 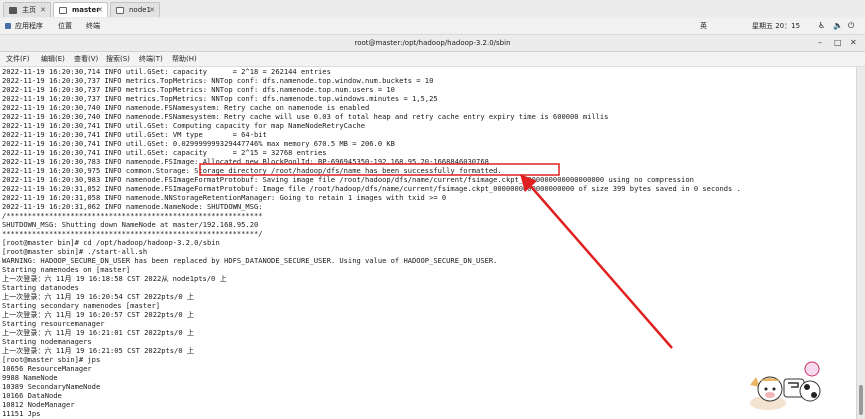 I want to click on terminal-line: Starting secondary namenodes [master], so click(x=81, y=305).